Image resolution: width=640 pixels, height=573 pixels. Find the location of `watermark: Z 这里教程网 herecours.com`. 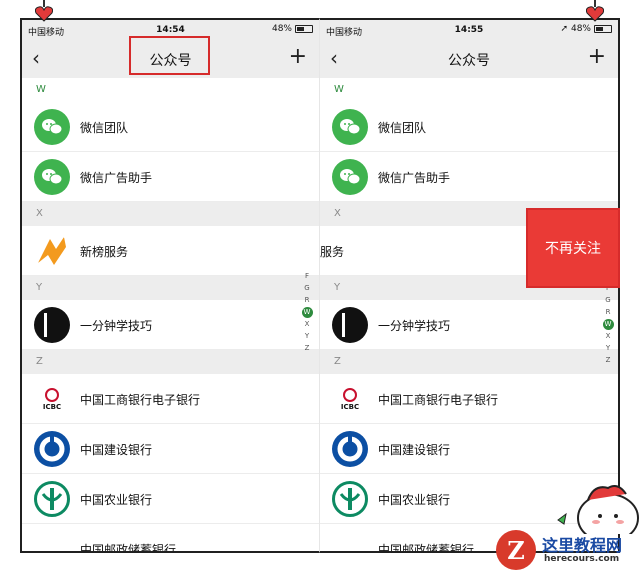

watermark: Z 这里教程网 herecours.com is located at coordinates (567, 550).